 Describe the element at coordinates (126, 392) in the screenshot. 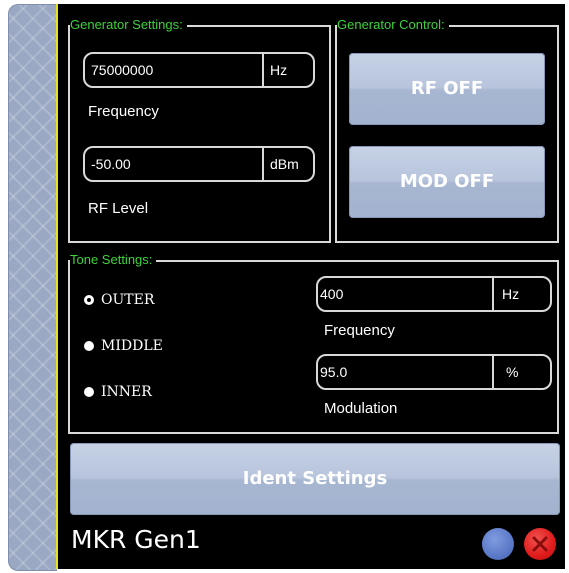

I see `radio-inner-label: INNER` at that location.